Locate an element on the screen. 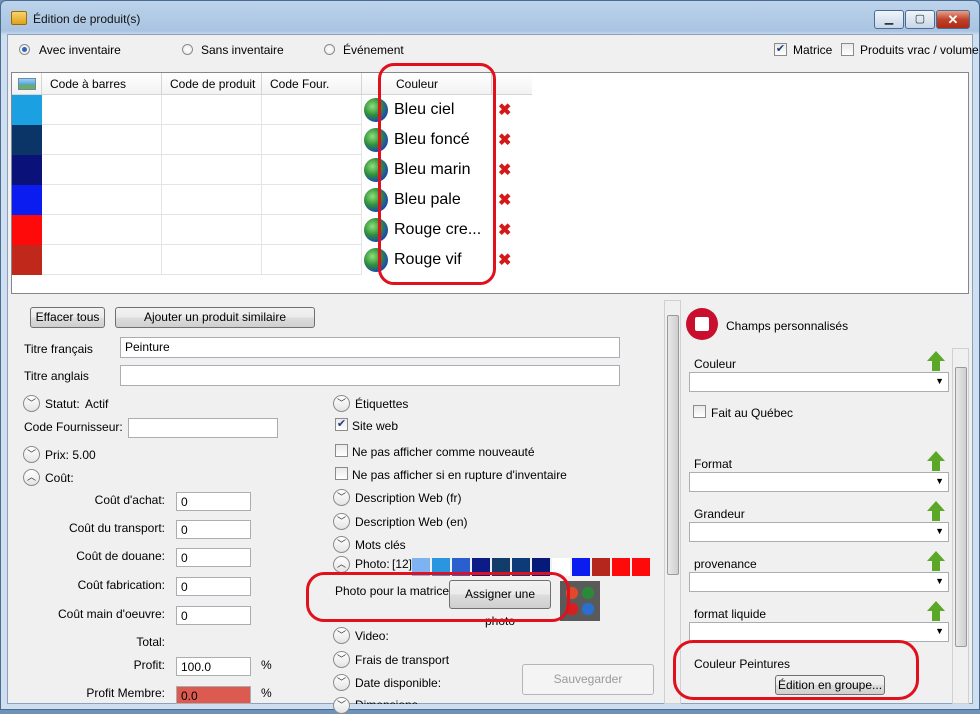 The width and height of the screenshot is (980, 714). titre-en-label: Titre anglais is located at coordinates (56, 376).